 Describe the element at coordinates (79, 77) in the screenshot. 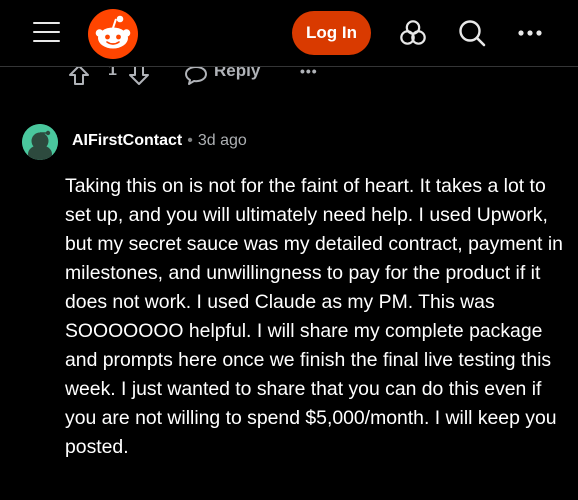

I see `upvote-icon` at that location.